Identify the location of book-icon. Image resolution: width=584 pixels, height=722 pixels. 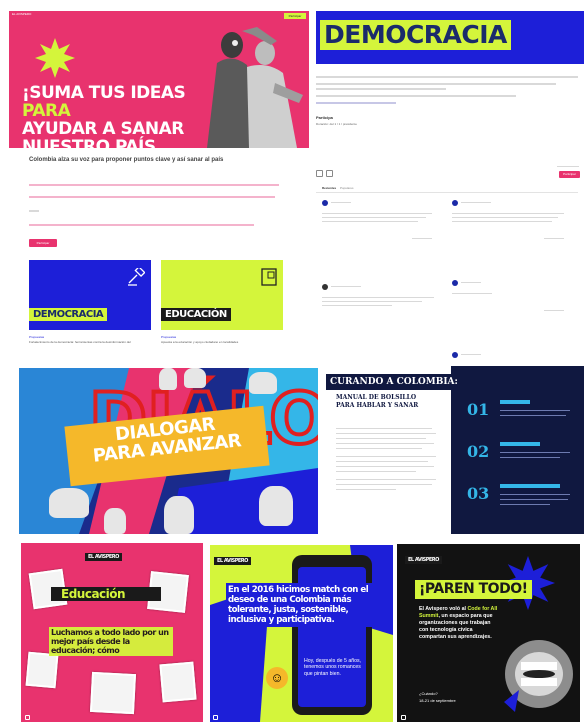
(269, 277).